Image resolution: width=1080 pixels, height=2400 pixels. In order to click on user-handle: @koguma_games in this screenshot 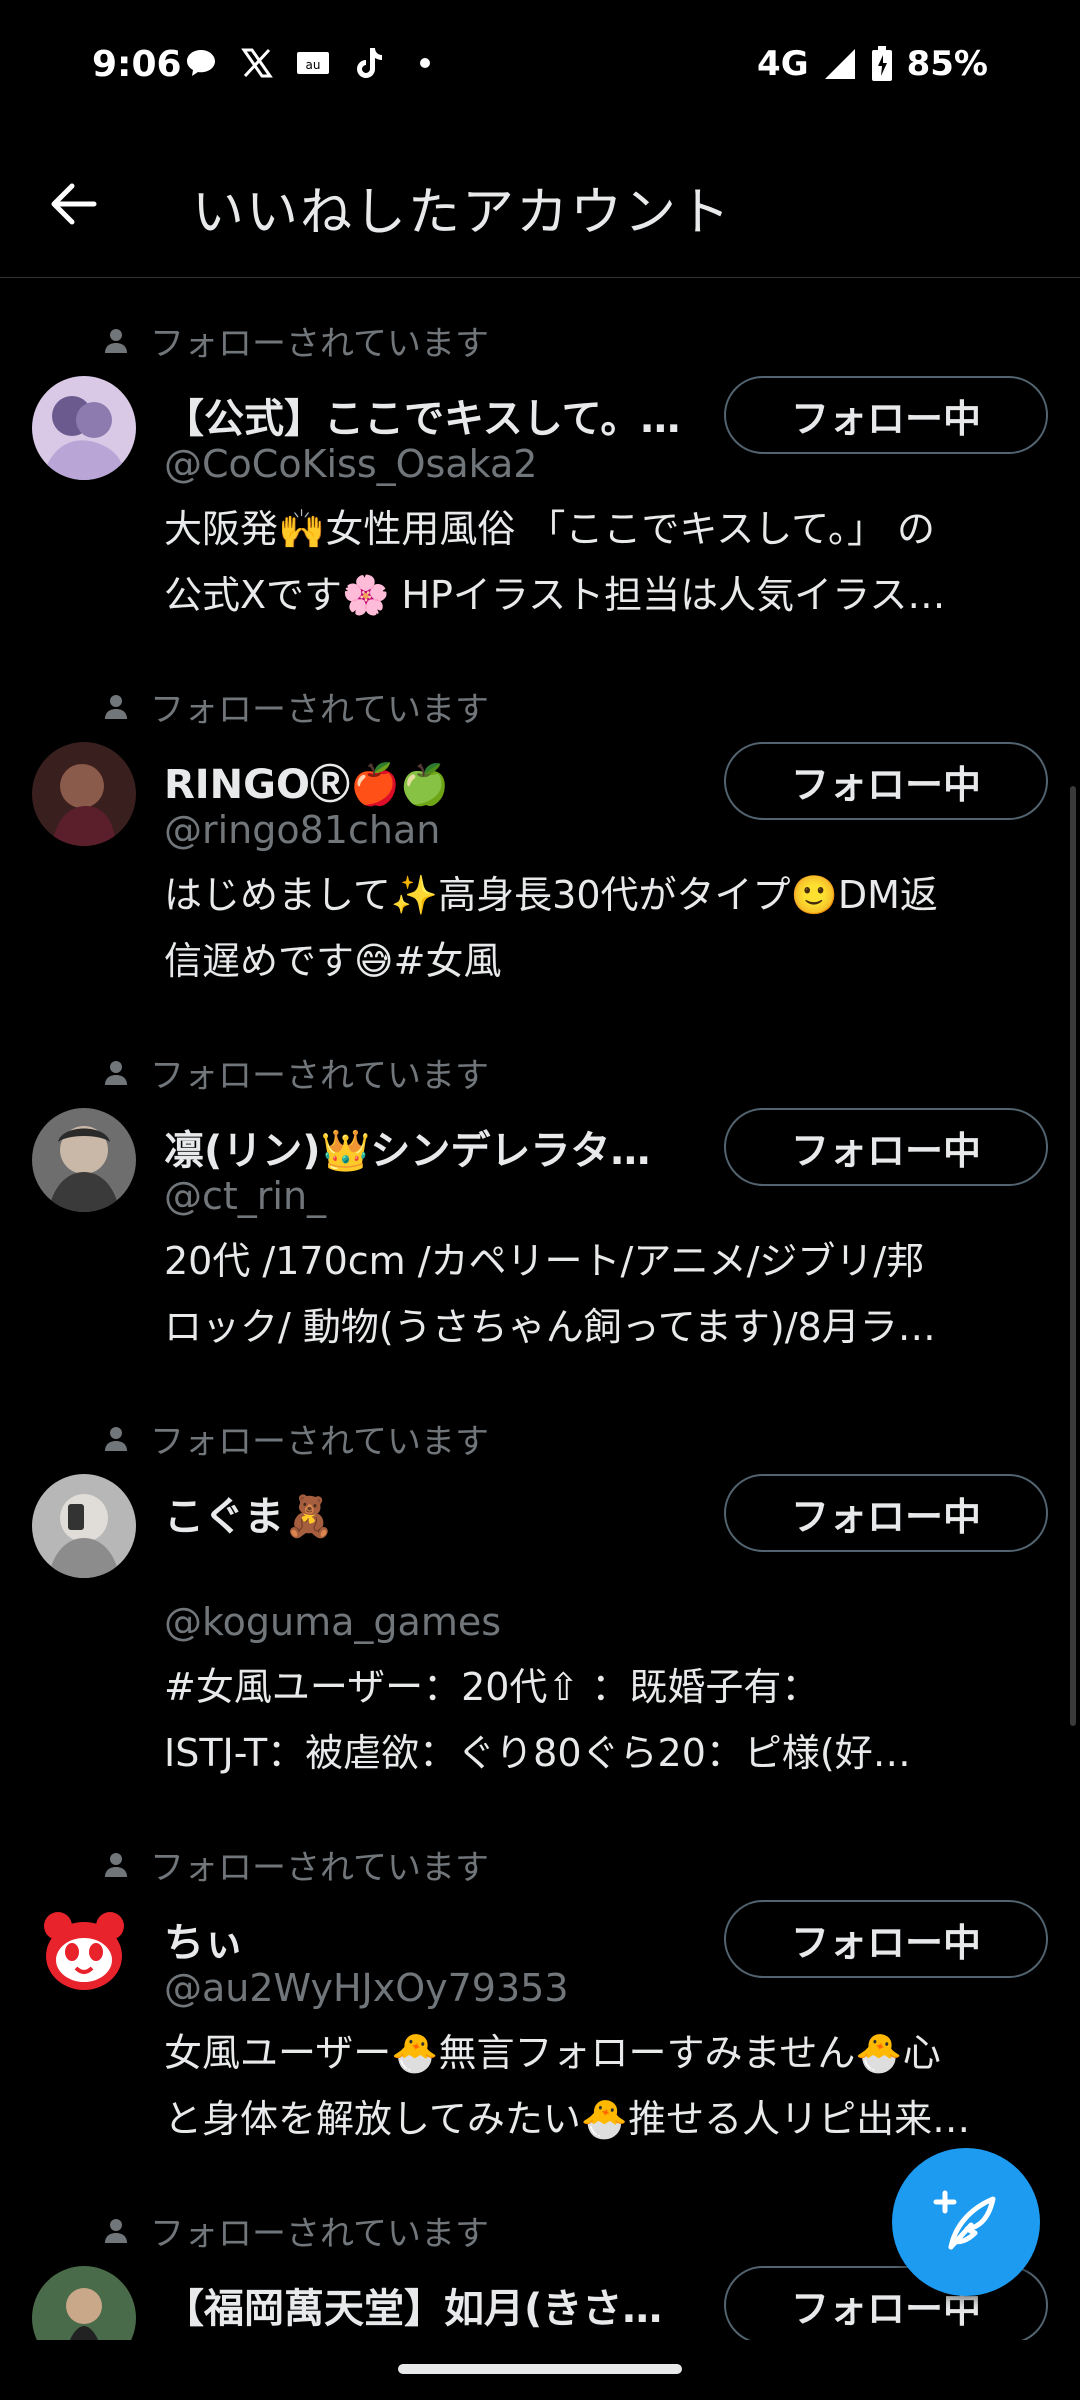, I will do `click(333, 1622)`.